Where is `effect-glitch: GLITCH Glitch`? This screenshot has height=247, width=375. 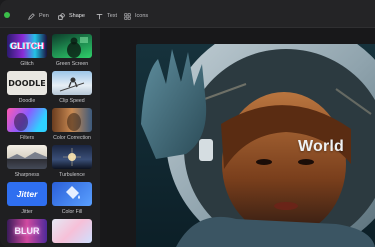 effect-glitch: GLITCH Glitch is located at coordinates (27, 50).